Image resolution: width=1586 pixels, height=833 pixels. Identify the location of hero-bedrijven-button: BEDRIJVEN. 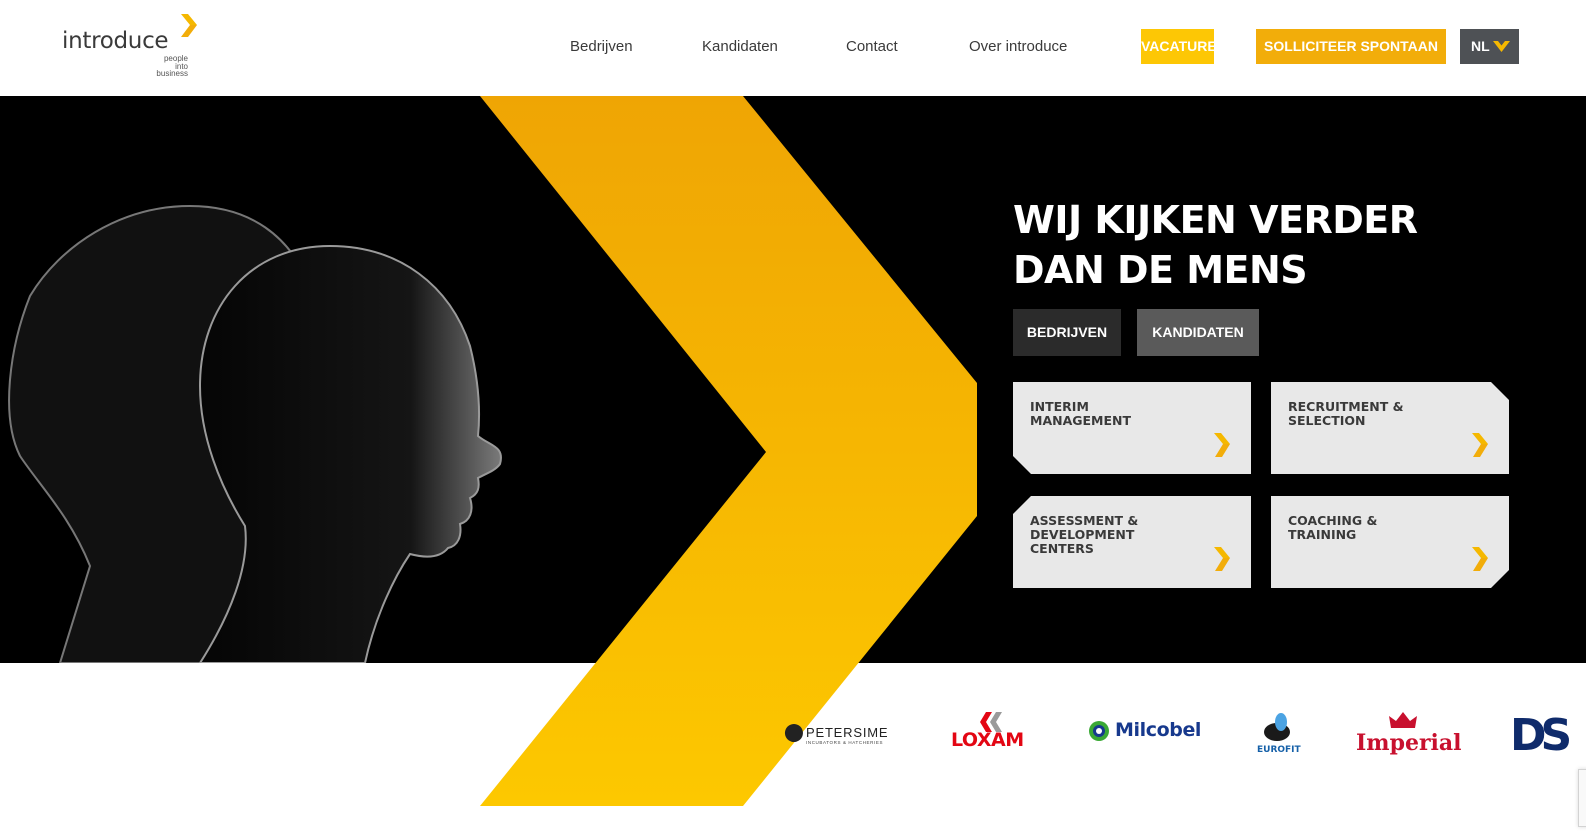
(1067, 332).